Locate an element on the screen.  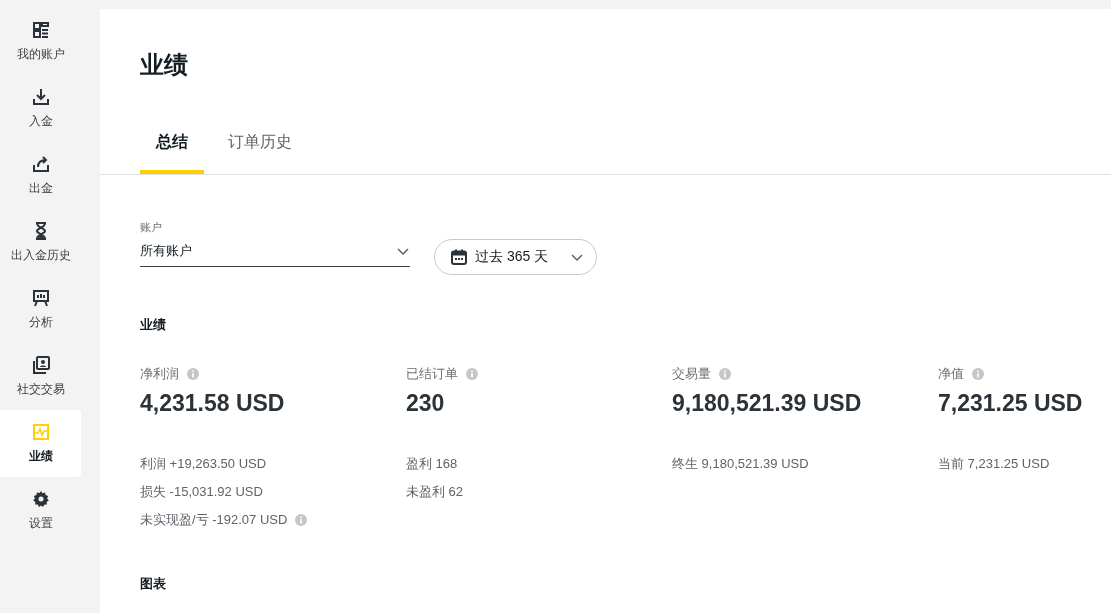
sidebar-item: 分析 is located at coordinates (40, 309).